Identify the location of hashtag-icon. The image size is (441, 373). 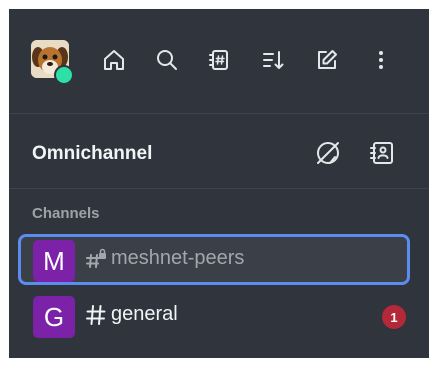
(96, 315).